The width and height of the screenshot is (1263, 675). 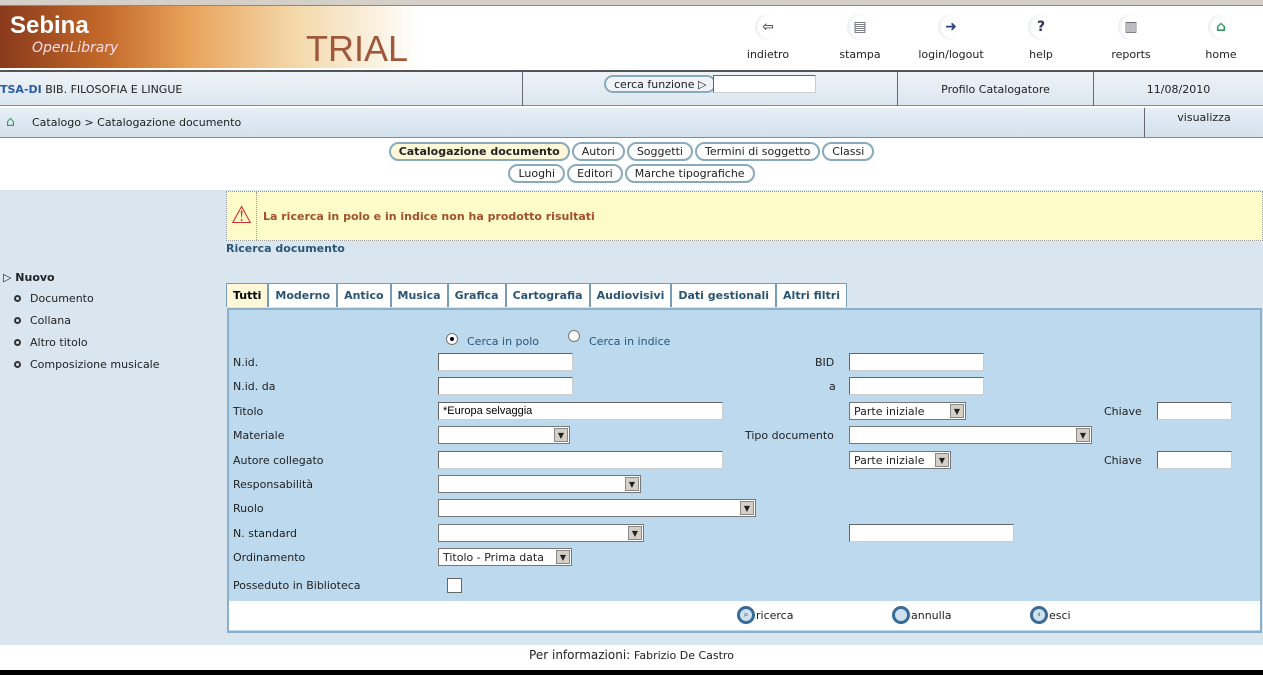 I want to click on login-logout-button: ➜ login/logout, so click(x=951, y=37).